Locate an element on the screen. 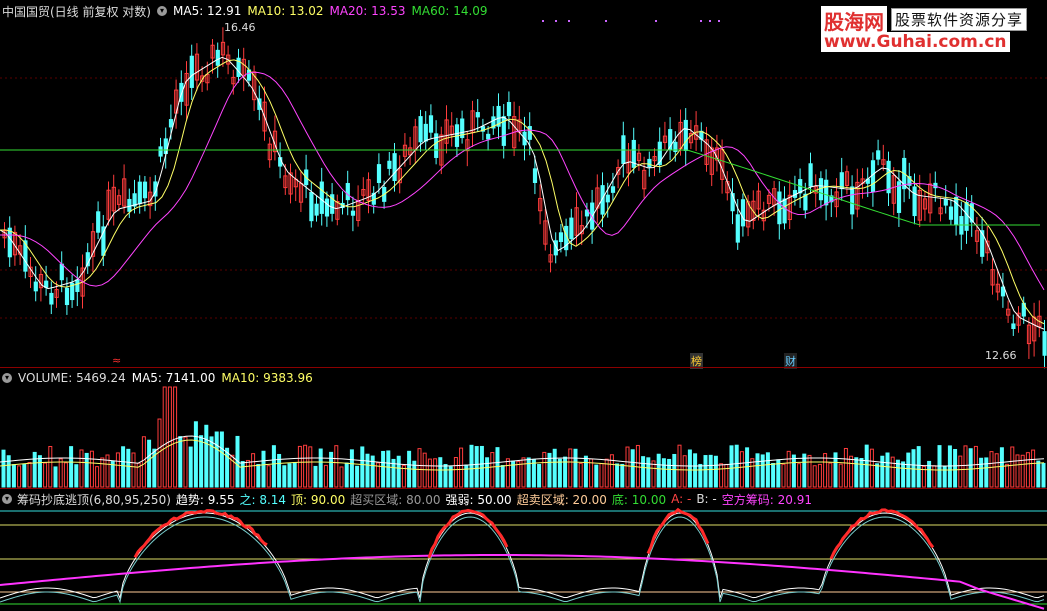 The image size is (1047, 611). overbought-label: 超买区域: 80.00 is located at coordinates (395, 499).